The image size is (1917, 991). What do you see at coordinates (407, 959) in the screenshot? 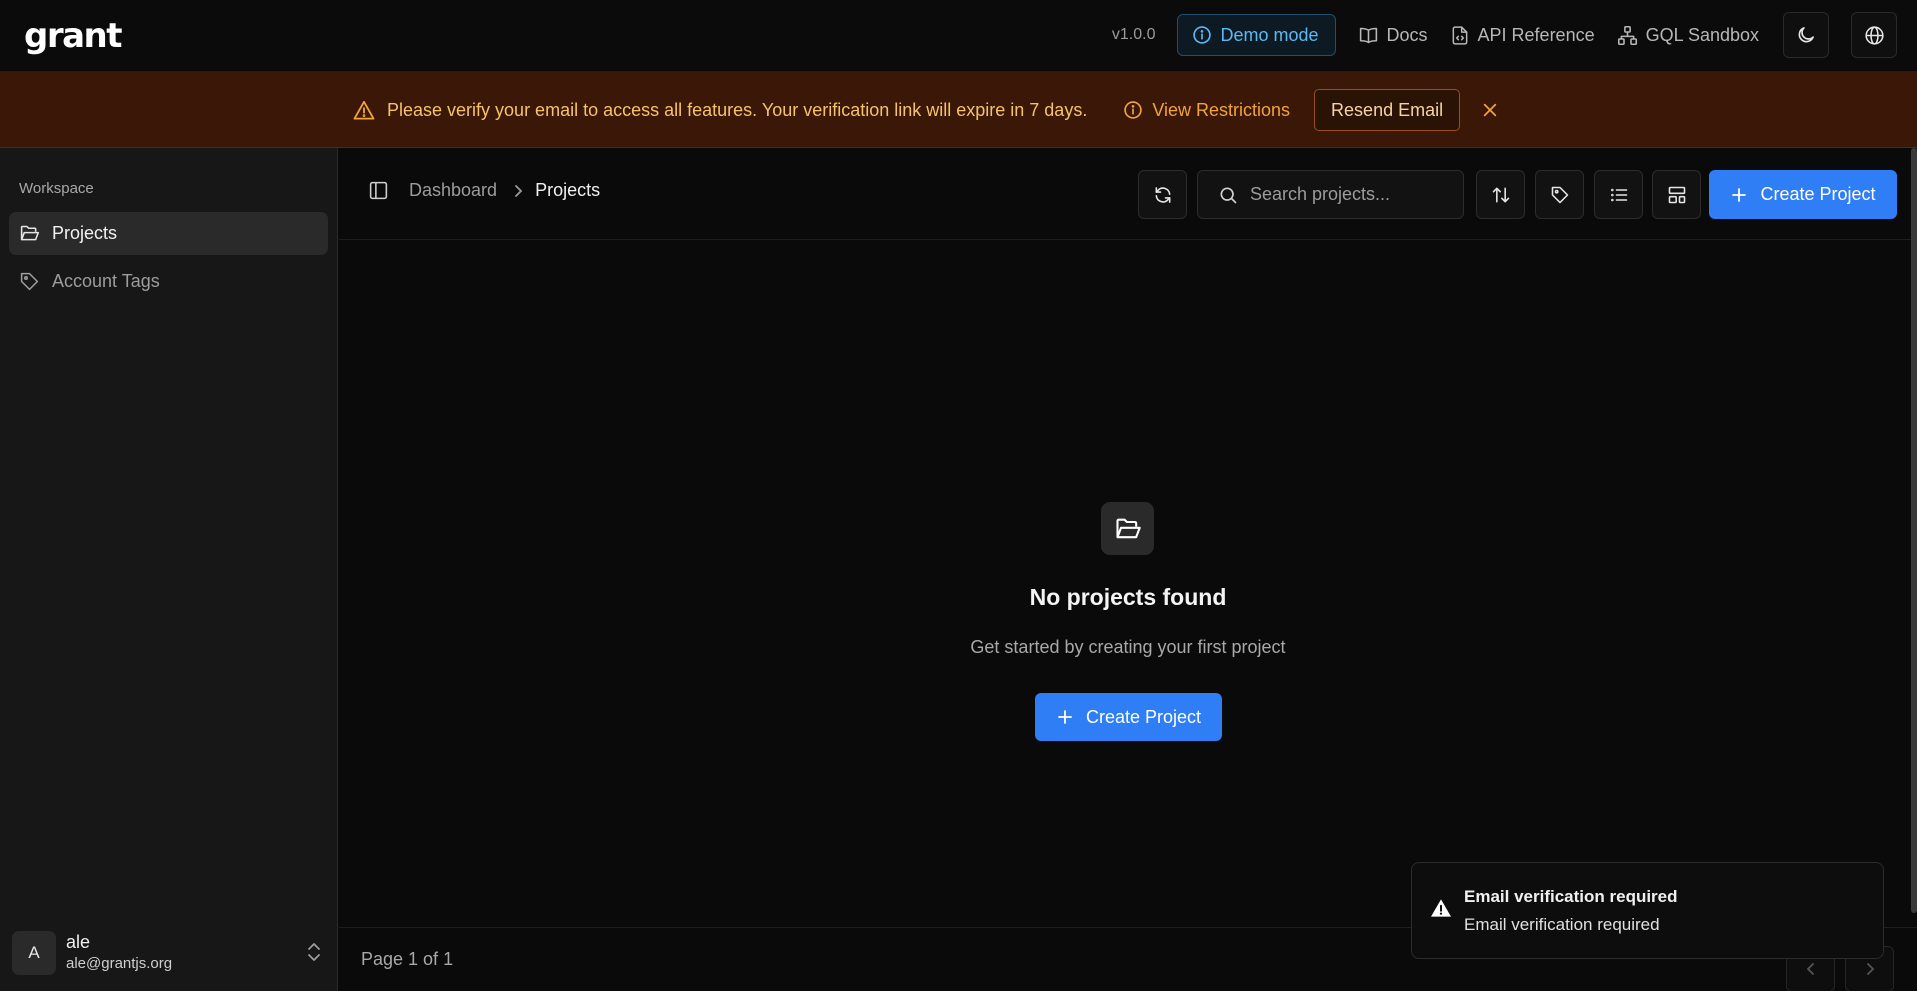
I see `page-indicator: Page 1 of 1` at bounding box center [407, 959].